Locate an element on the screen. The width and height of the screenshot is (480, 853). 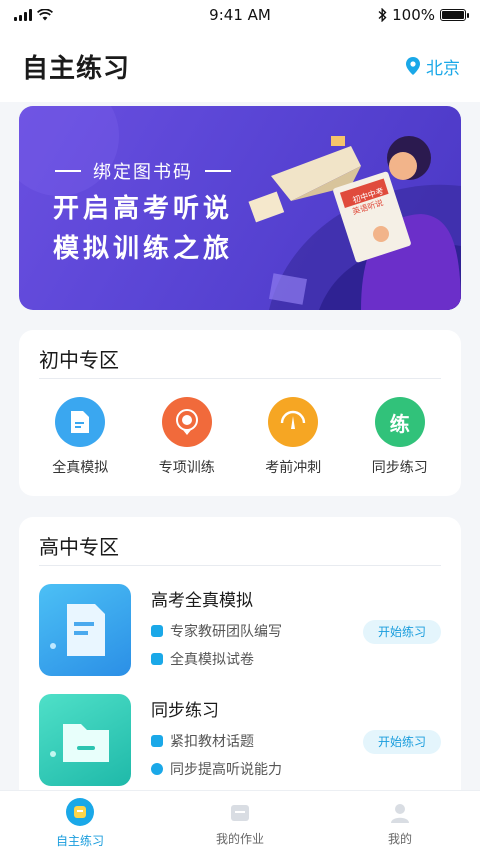
homework-icon is located at coordinates (240, 813).